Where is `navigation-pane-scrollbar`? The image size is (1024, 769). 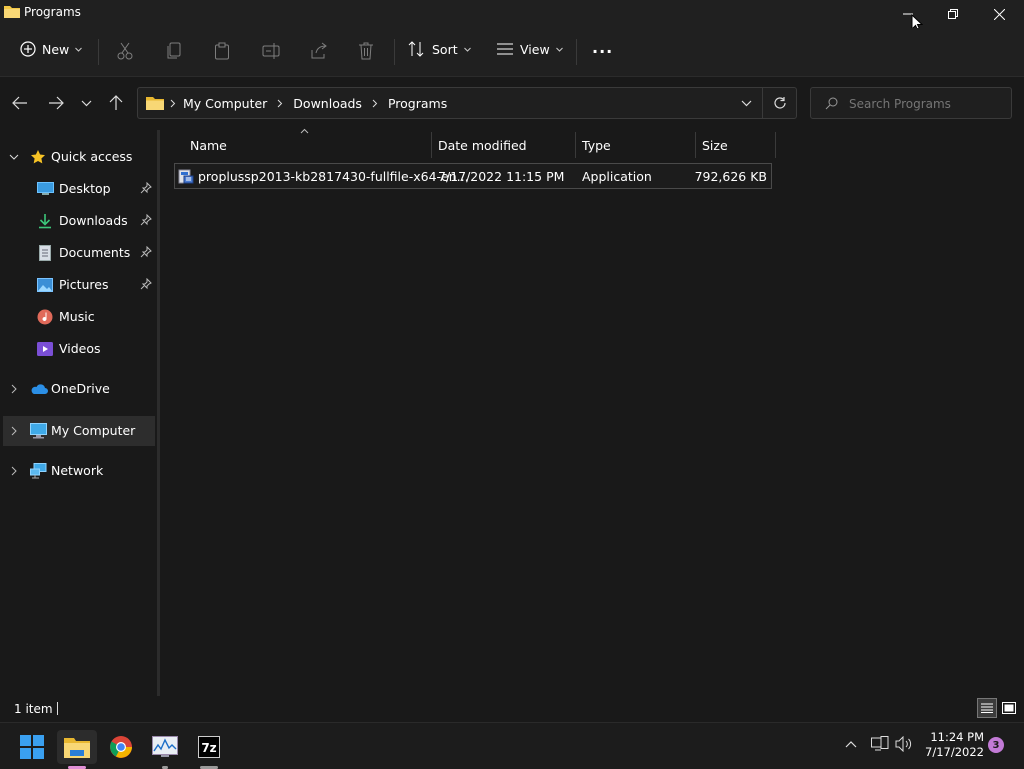 navigation-pane-scrollbar is located at coordinates (158, 413).